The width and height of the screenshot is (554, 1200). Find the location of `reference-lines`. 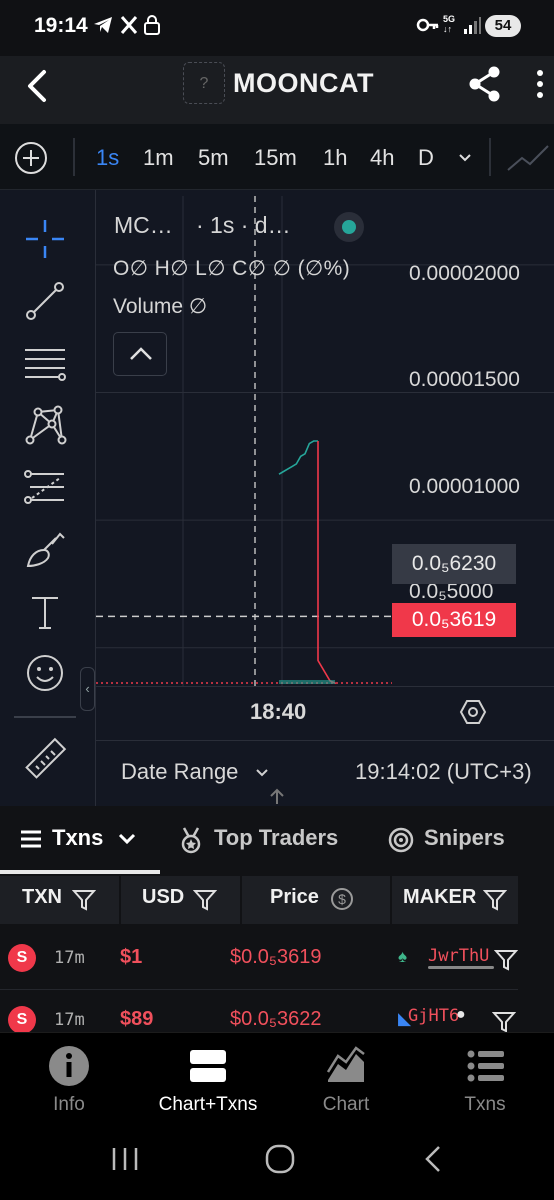

reference-lines is located at coordinates (244, 649).